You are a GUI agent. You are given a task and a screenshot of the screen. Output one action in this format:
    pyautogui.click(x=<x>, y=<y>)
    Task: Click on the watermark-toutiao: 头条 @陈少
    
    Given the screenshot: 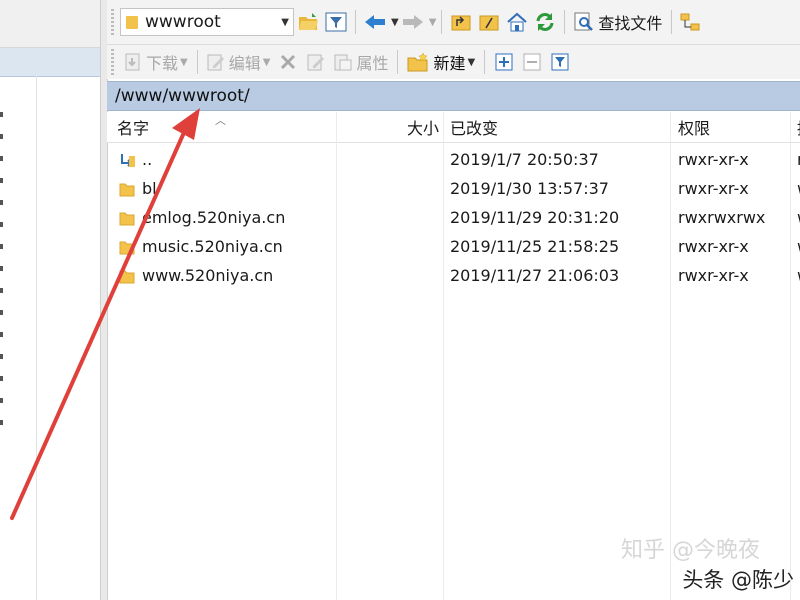 What is the action you would take?
    pyautogui.click(x=738, y=579)
    